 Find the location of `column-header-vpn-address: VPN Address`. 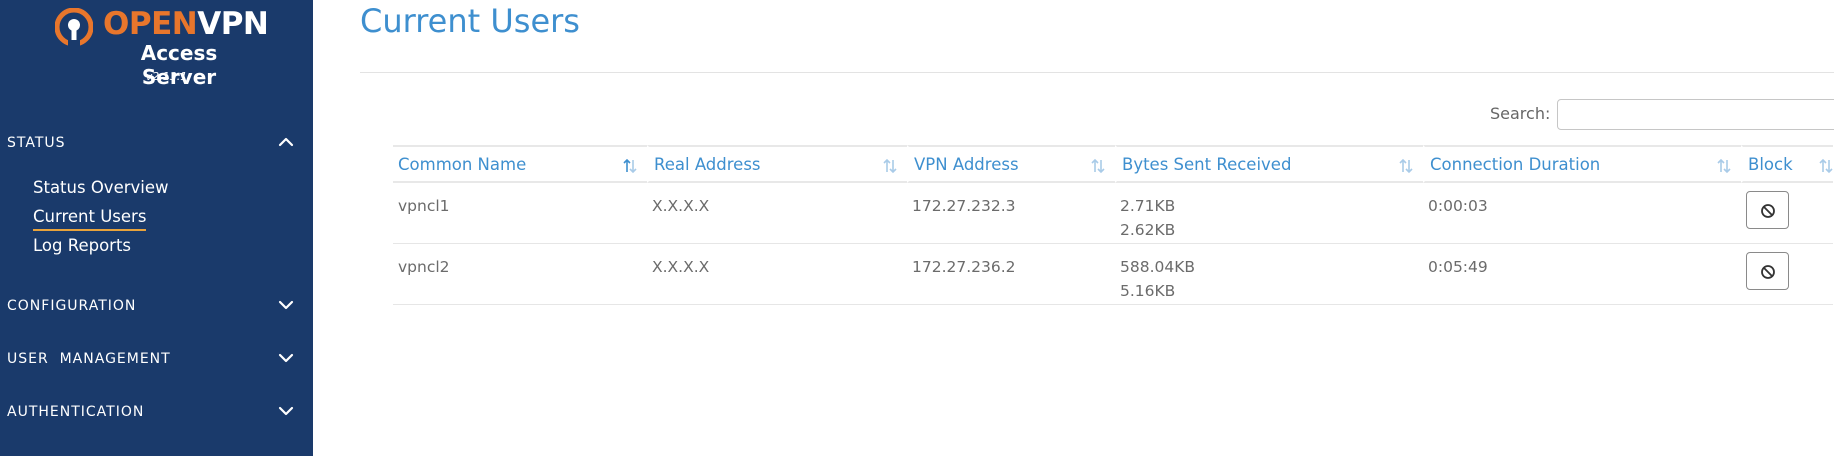

column-header-vpn-address: VPN Address is located at coordinates (1011, 164).